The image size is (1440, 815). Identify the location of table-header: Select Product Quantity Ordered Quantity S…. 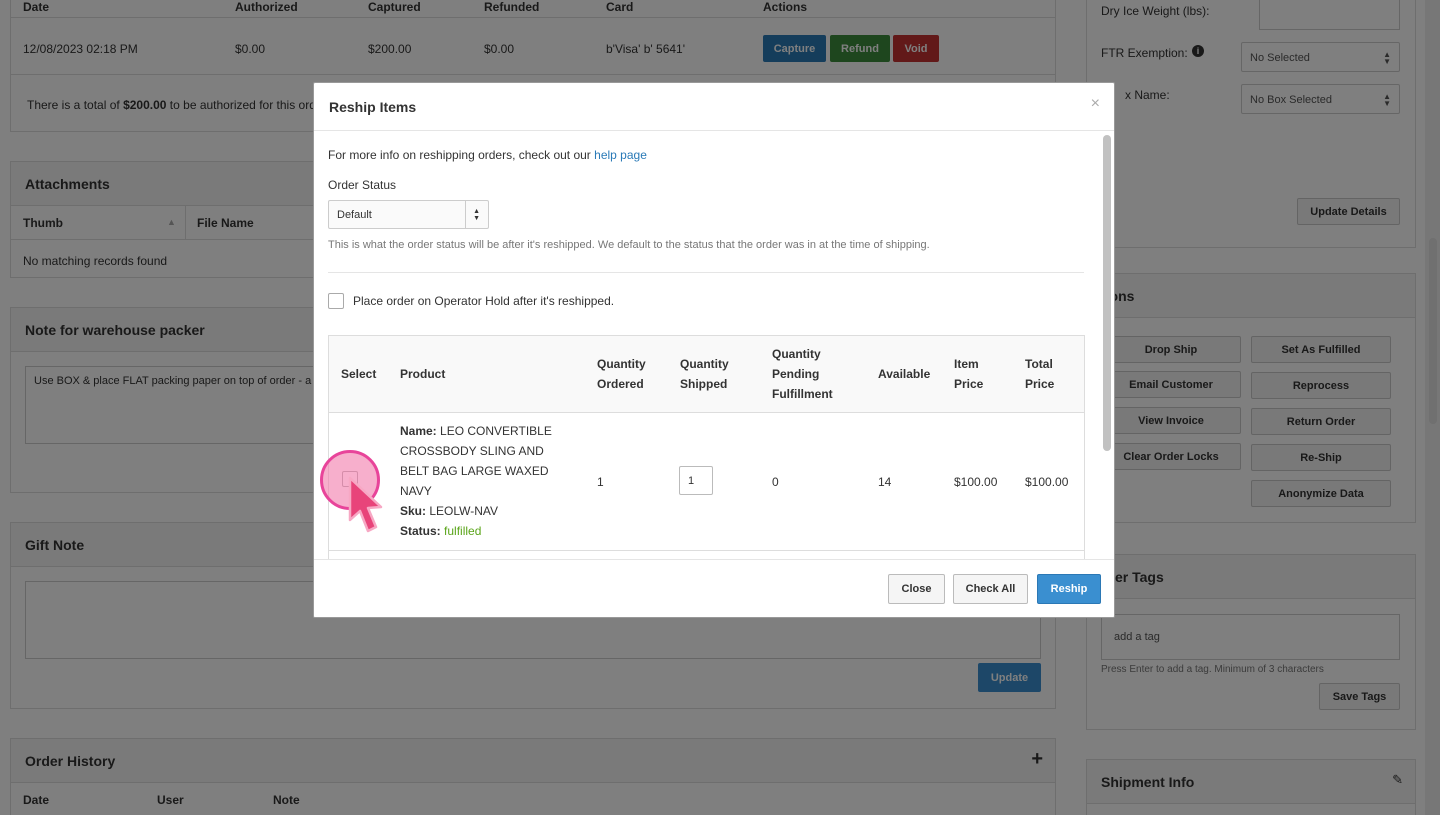
(706, 374).